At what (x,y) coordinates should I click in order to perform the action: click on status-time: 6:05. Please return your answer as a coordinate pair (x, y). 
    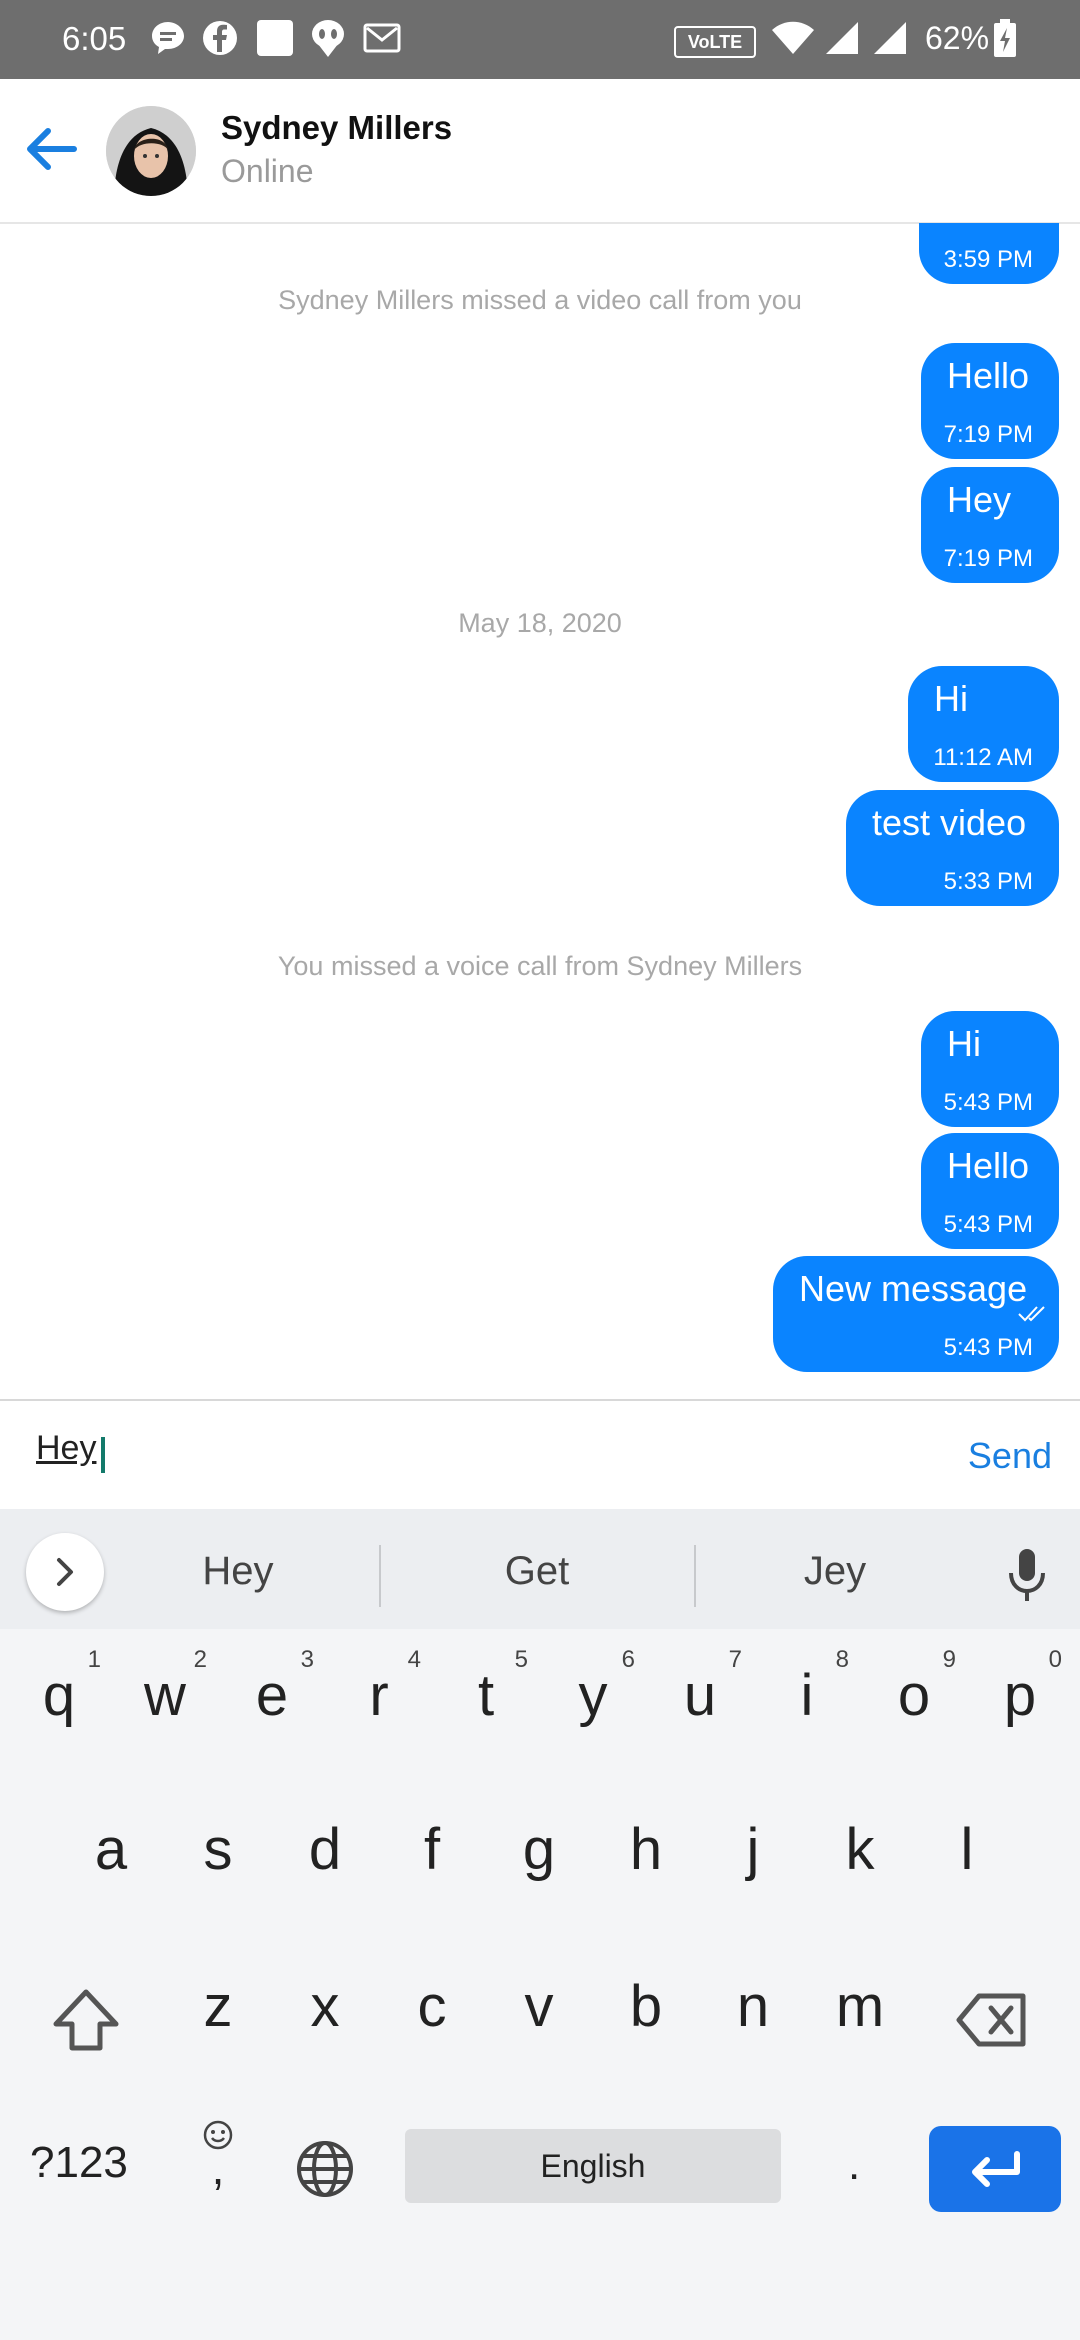
    Looking at the image, I should click on (94, 38).